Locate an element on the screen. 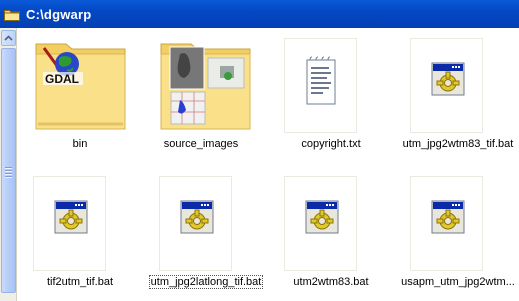 This screenshot has width=519, height=301. file-utm-jpg2wtm83-tif-bat: utm_jpg2wtm83_tif.bat is located at coordinates (458, 100).